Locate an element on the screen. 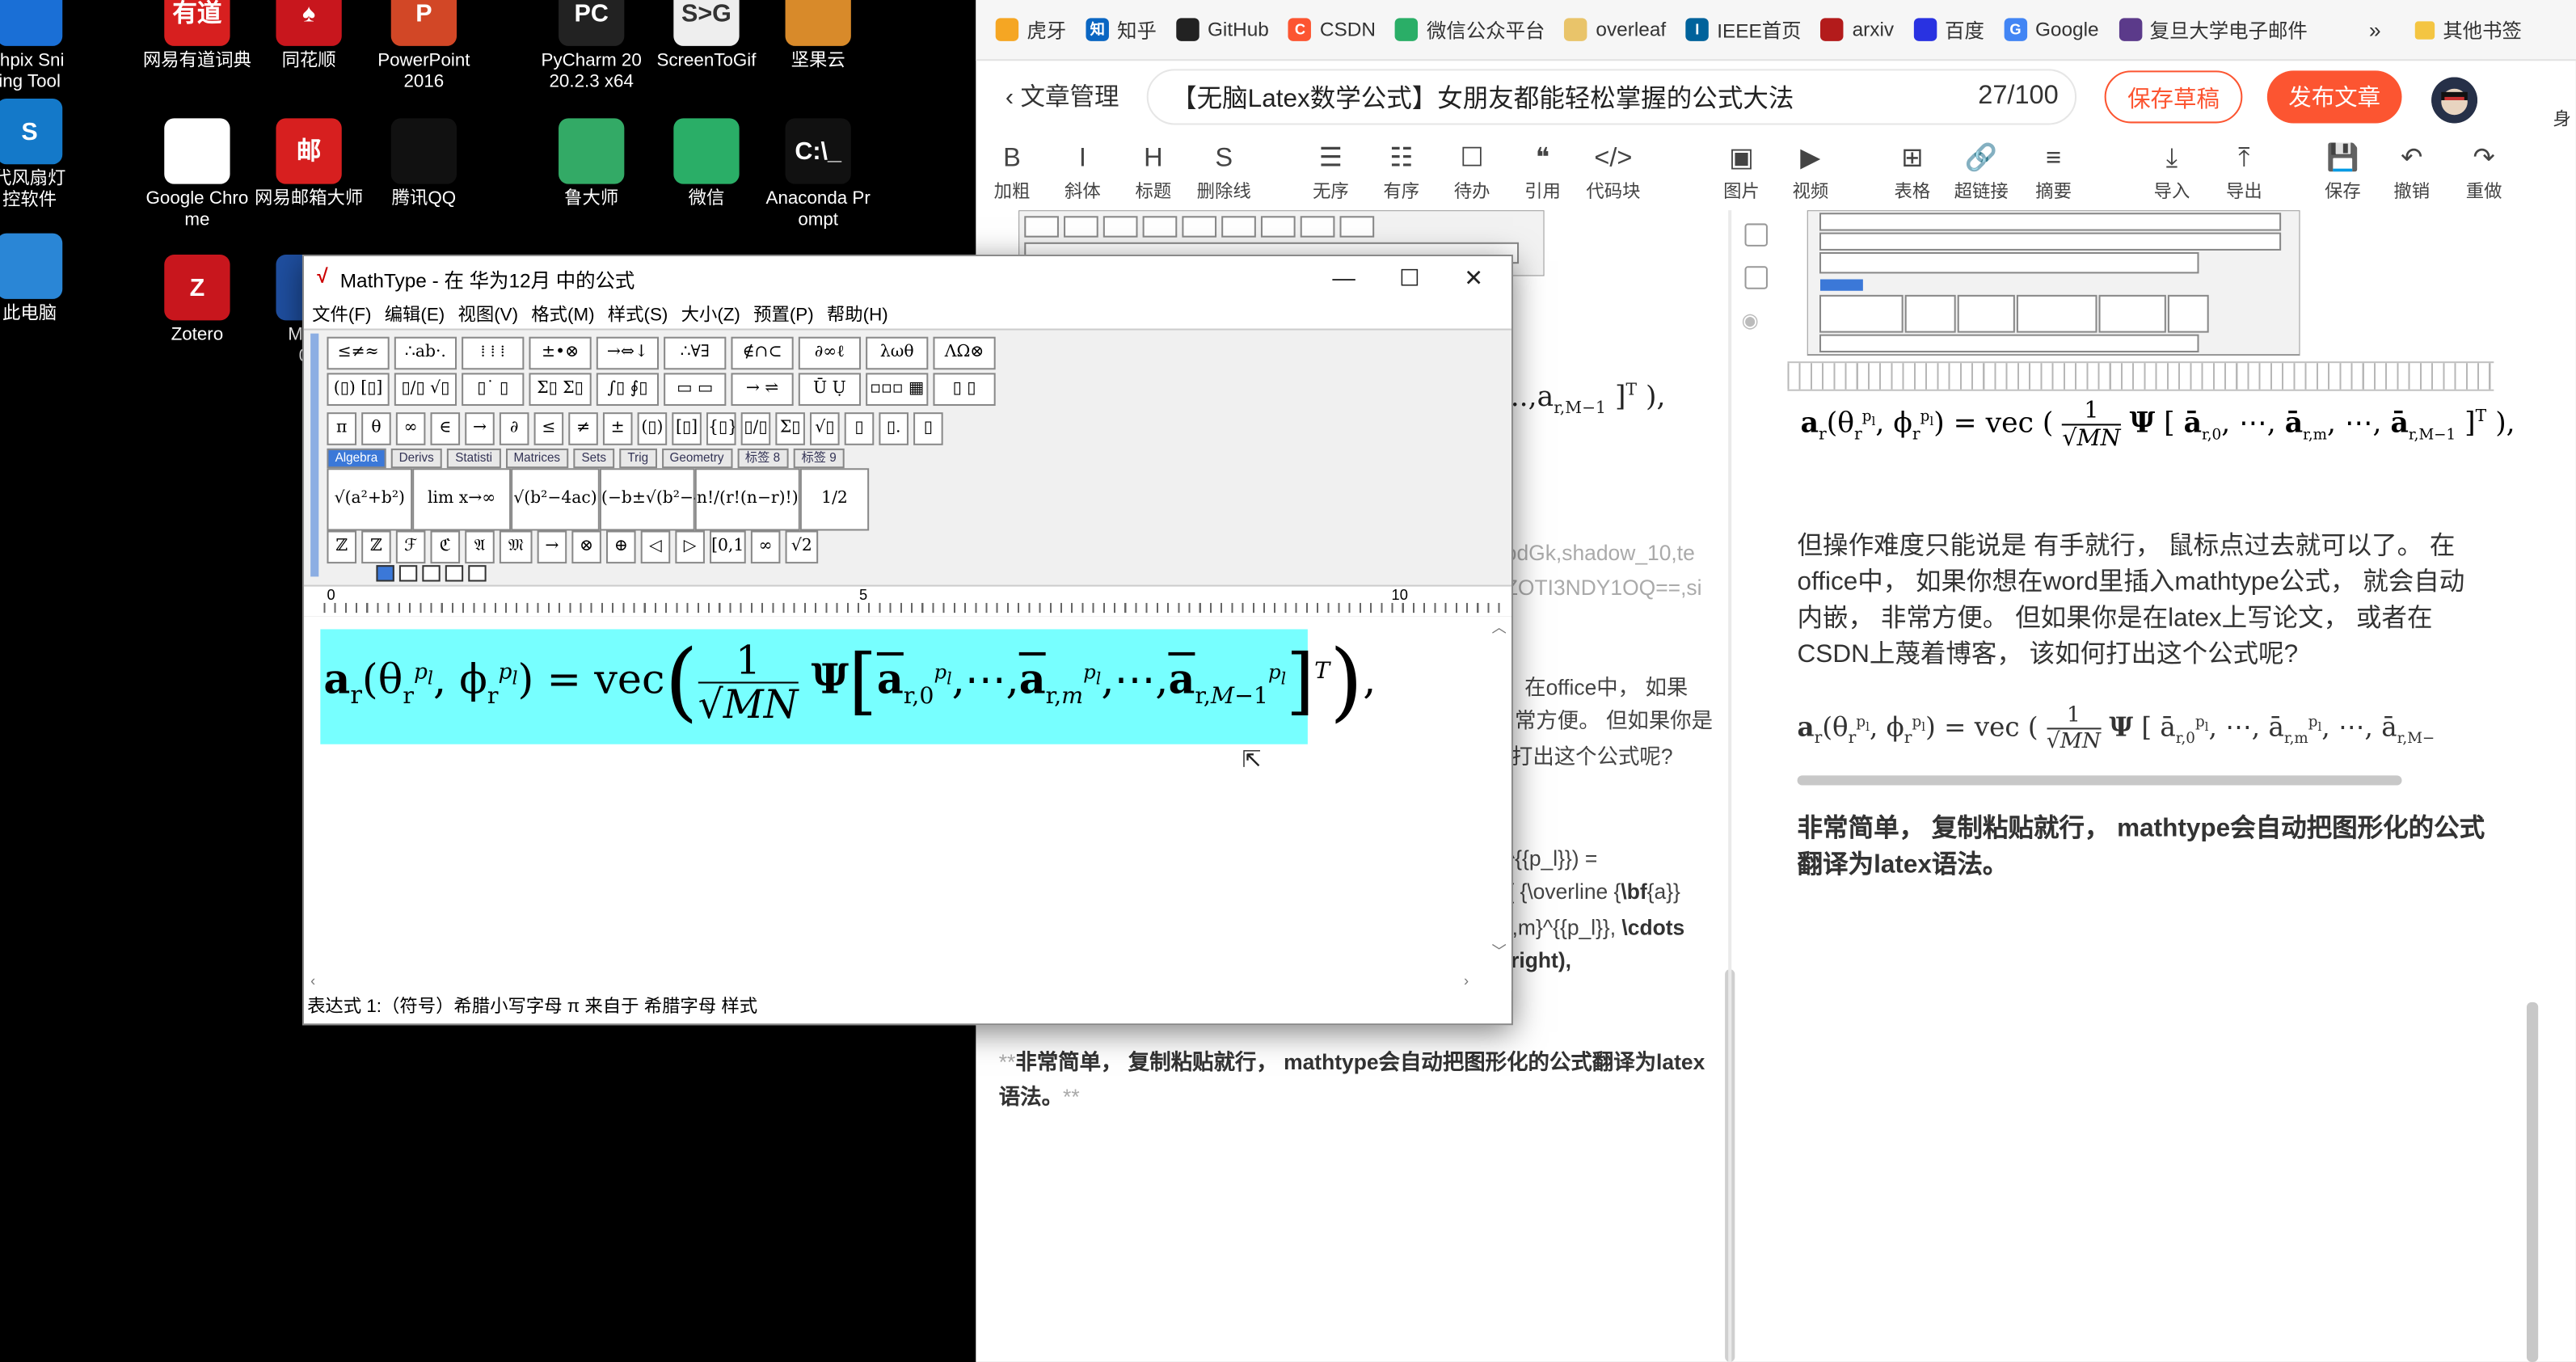 The width and height of the screenshot is (2576, 1362). bookmark: 百度 is located at coordinates (1948, 29).